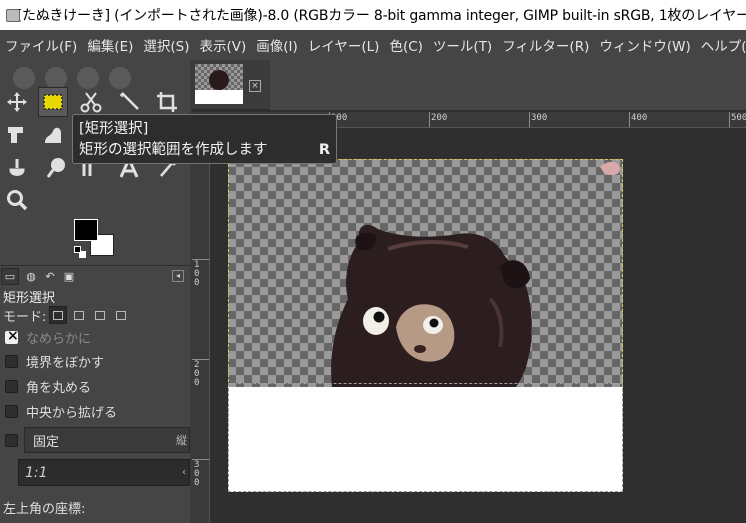  What do you see at coordinates (721, 45) in the screenshot?
I see `menu-help: ヘルプ(H)` at bounding box center [721, 45].